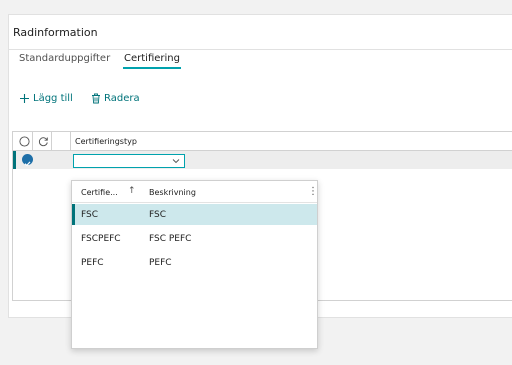 This screenshot has height=365, width=512. What do you see at coordinates (27, 160) in the screenshot?
I see `check-circle-icon` at bounding box center [27, 160].